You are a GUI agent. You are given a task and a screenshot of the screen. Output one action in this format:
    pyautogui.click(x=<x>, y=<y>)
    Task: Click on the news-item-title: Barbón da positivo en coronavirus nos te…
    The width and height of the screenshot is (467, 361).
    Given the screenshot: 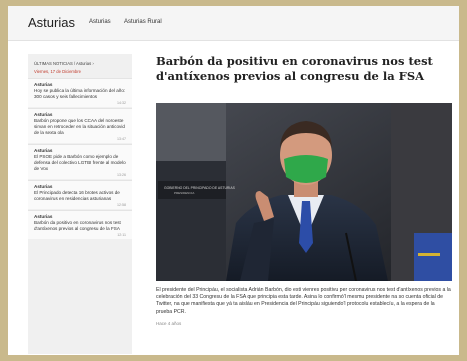 What is the action you would take?
    pyautogui.click(x=80, y=226)
    